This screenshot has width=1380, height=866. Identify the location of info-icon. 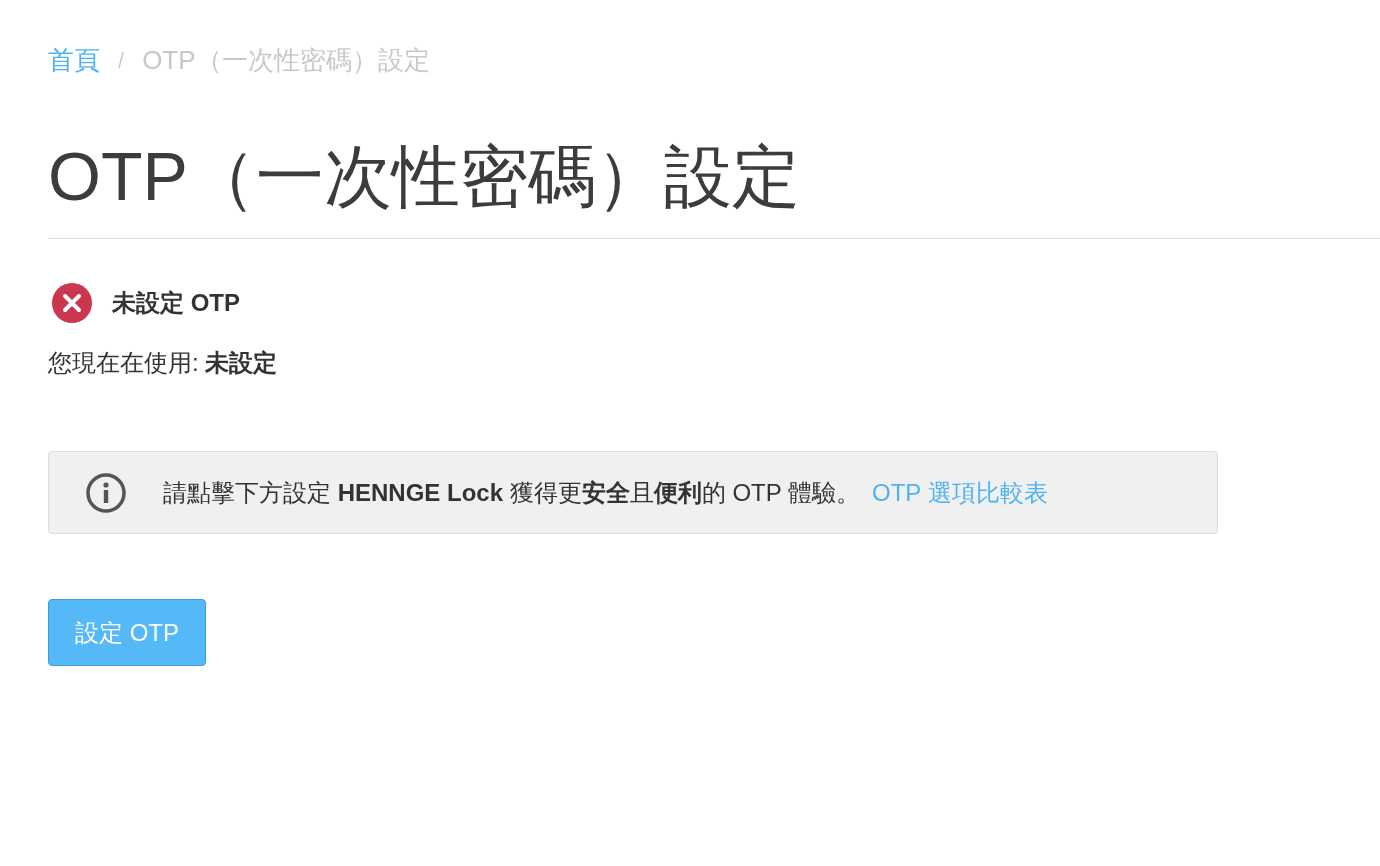
(106, 492).